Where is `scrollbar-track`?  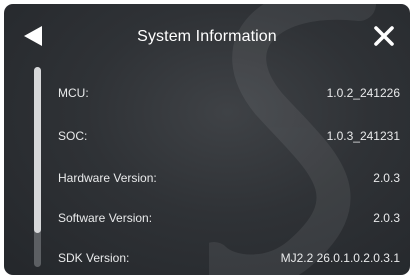 scrollbar-track is located at coordinates (37, 167).